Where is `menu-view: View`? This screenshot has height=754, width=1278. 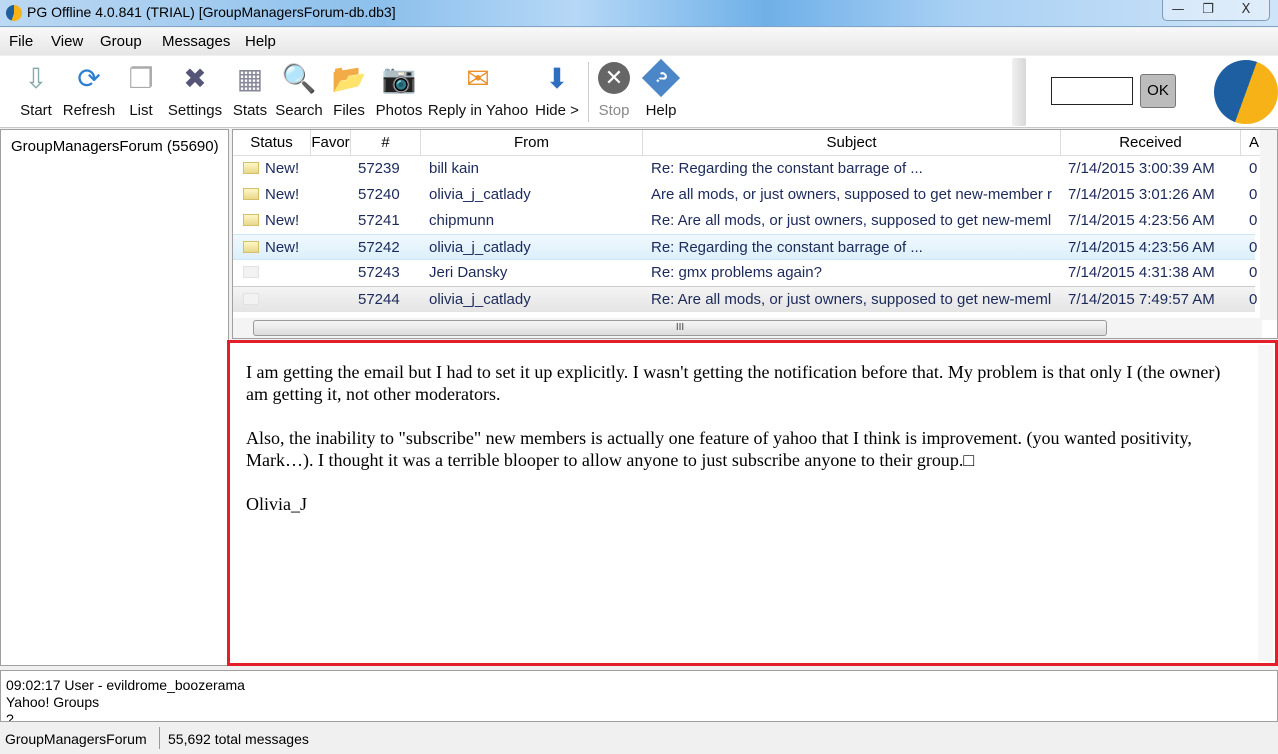 menu-view: View is located at coordinates (67, 41).